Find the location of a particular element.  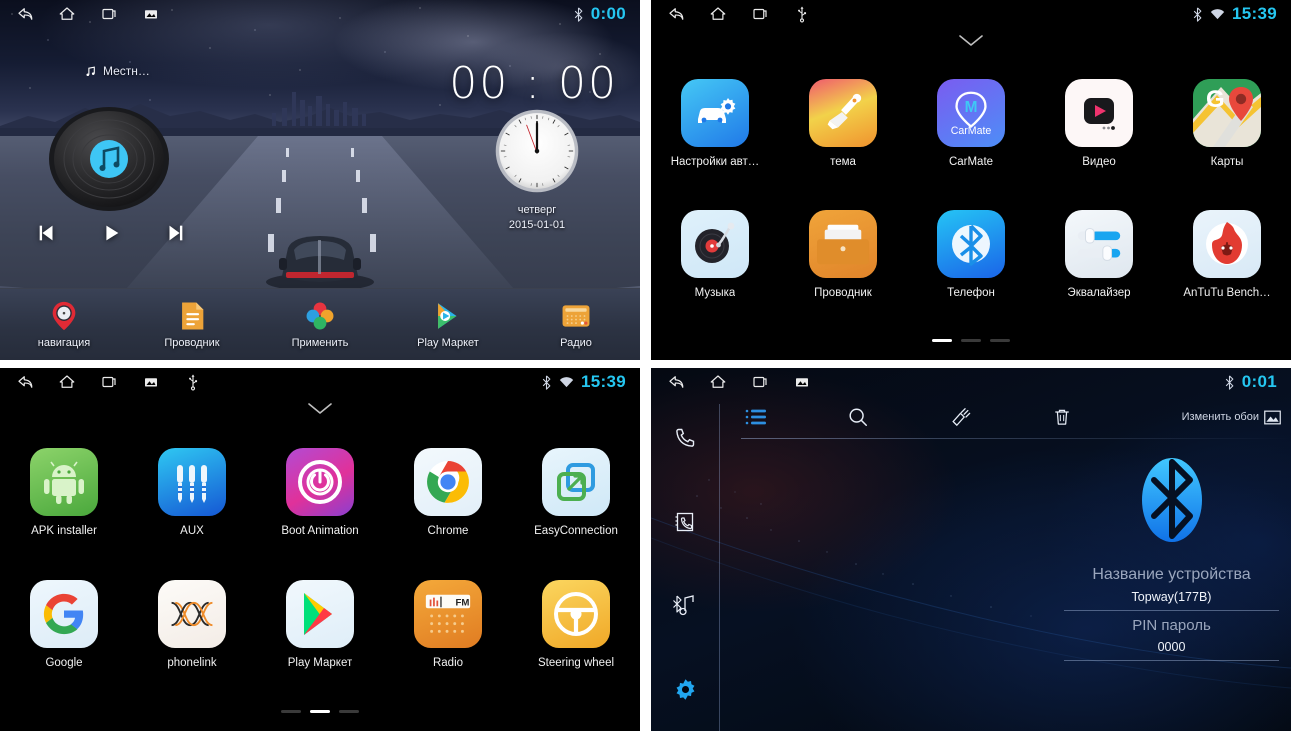

play-icon is located at coordinates (111, 233).